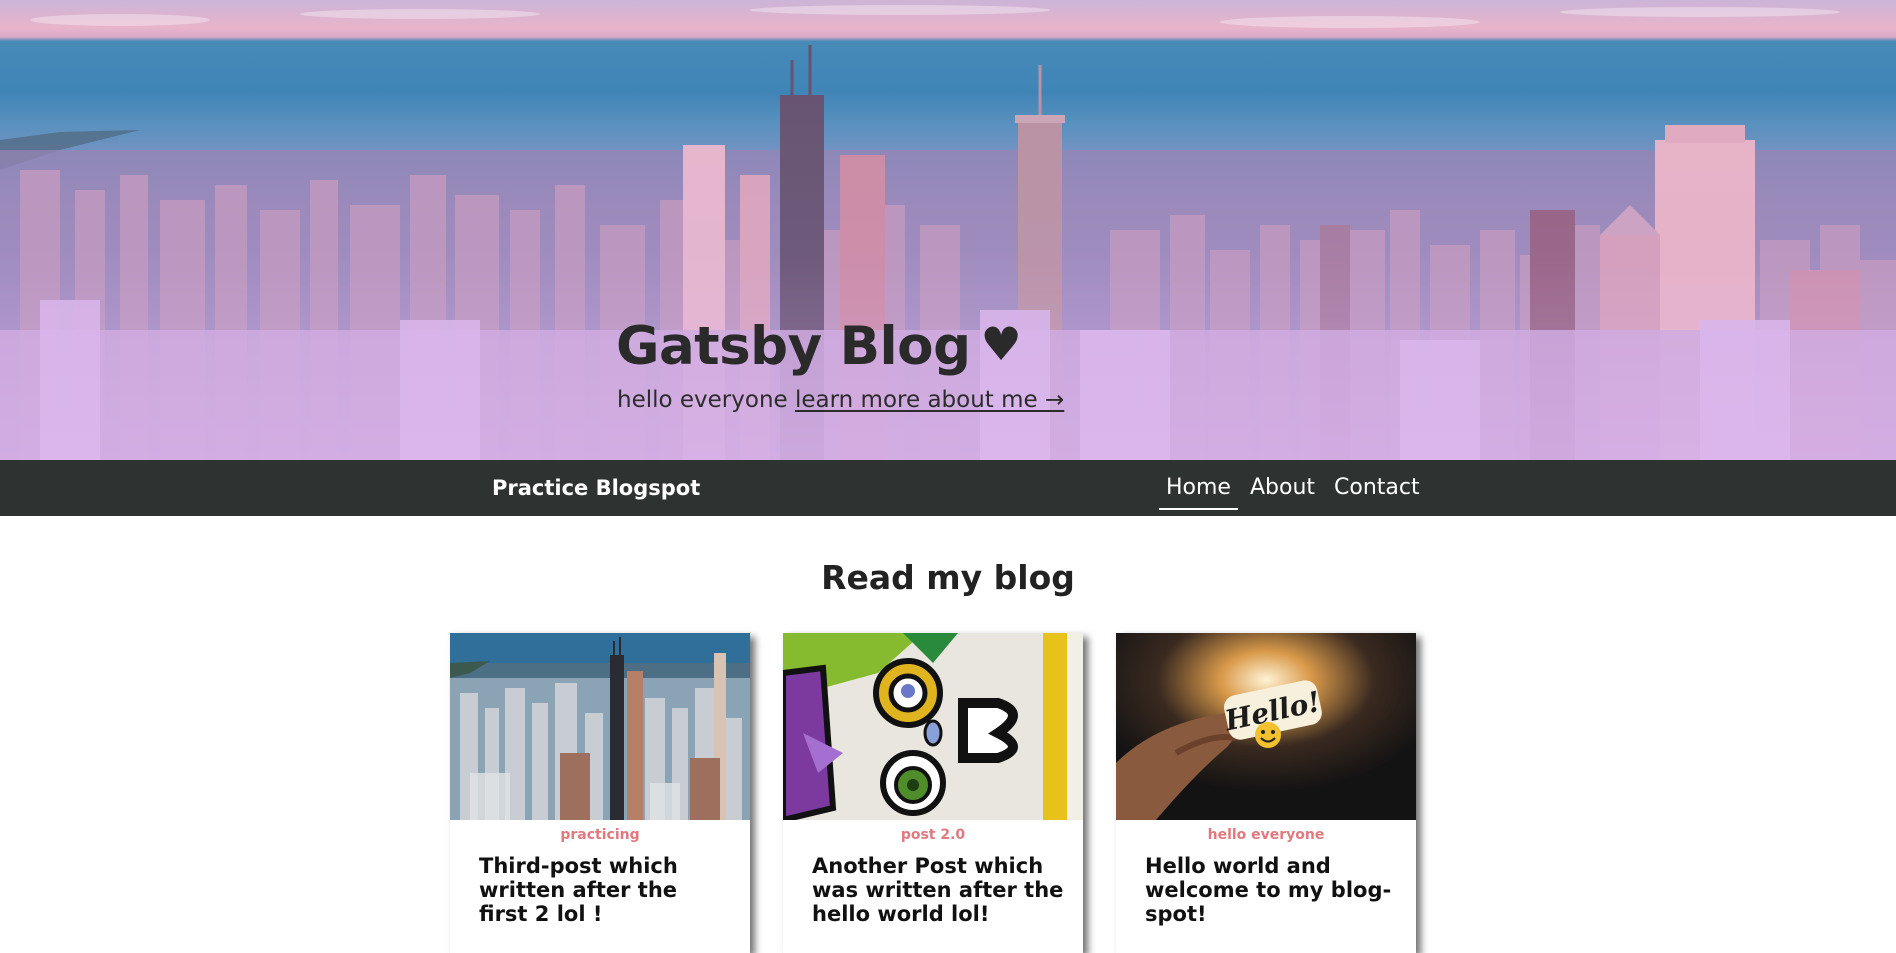 This screenshot has height=953, width=1896. Describe the element at coordinates (793, 346) in the screenshot. I see `site-title-text: Gatsby Blog` at that location.